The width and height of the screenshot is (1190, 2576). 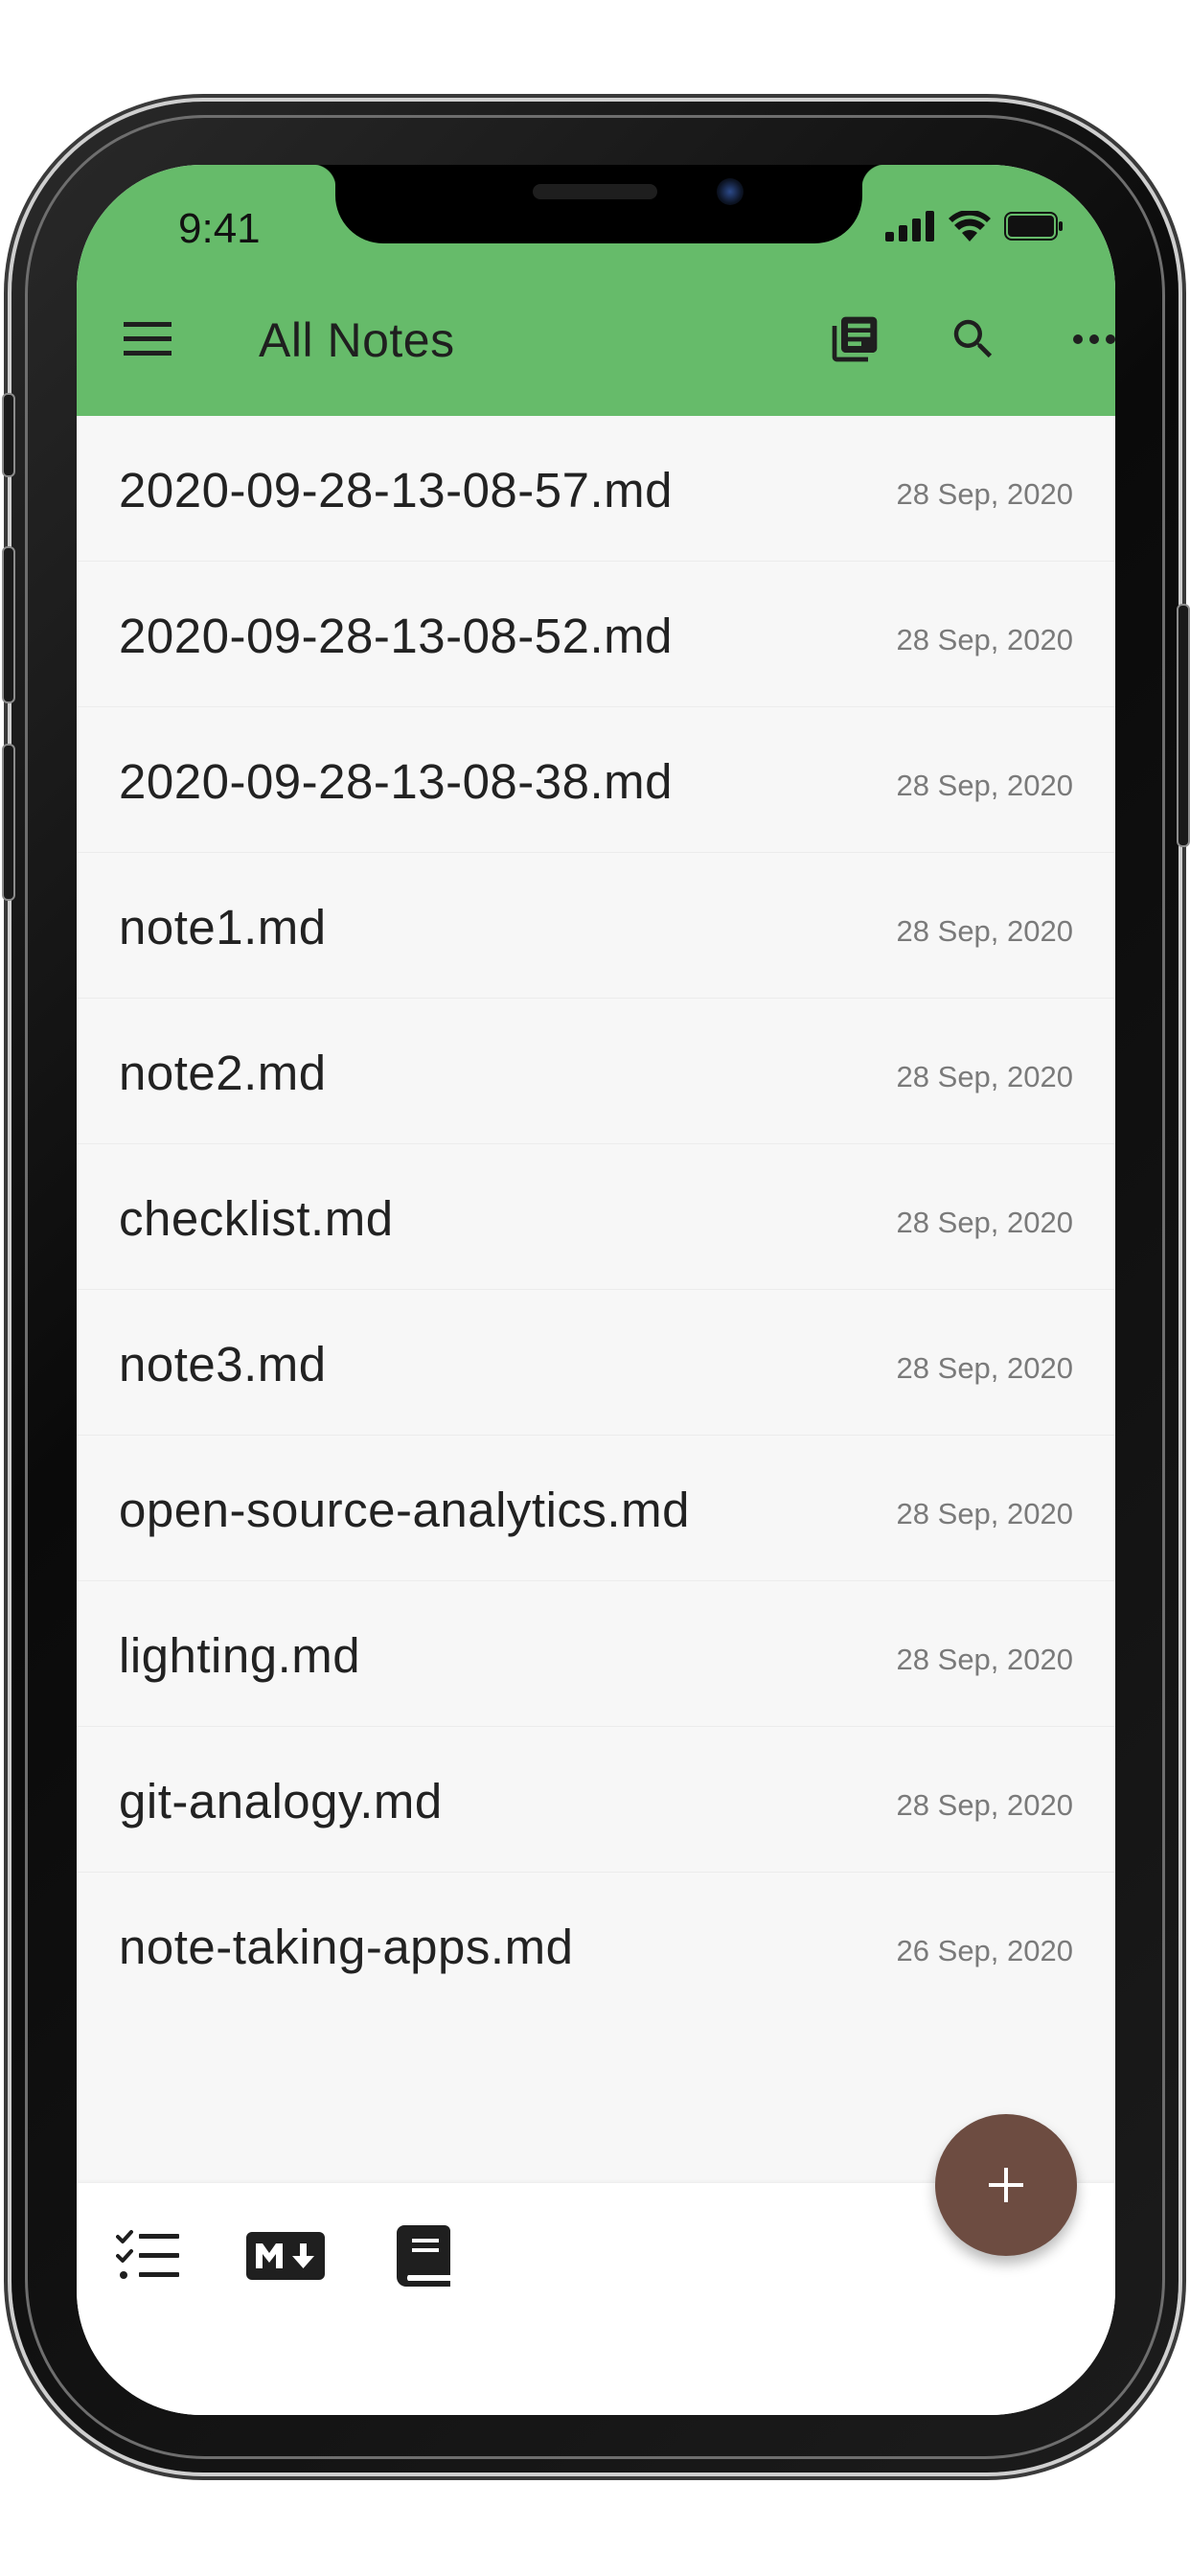 I want to click on note-title: note-taking-apps.md, so click(x=347, y=1947).